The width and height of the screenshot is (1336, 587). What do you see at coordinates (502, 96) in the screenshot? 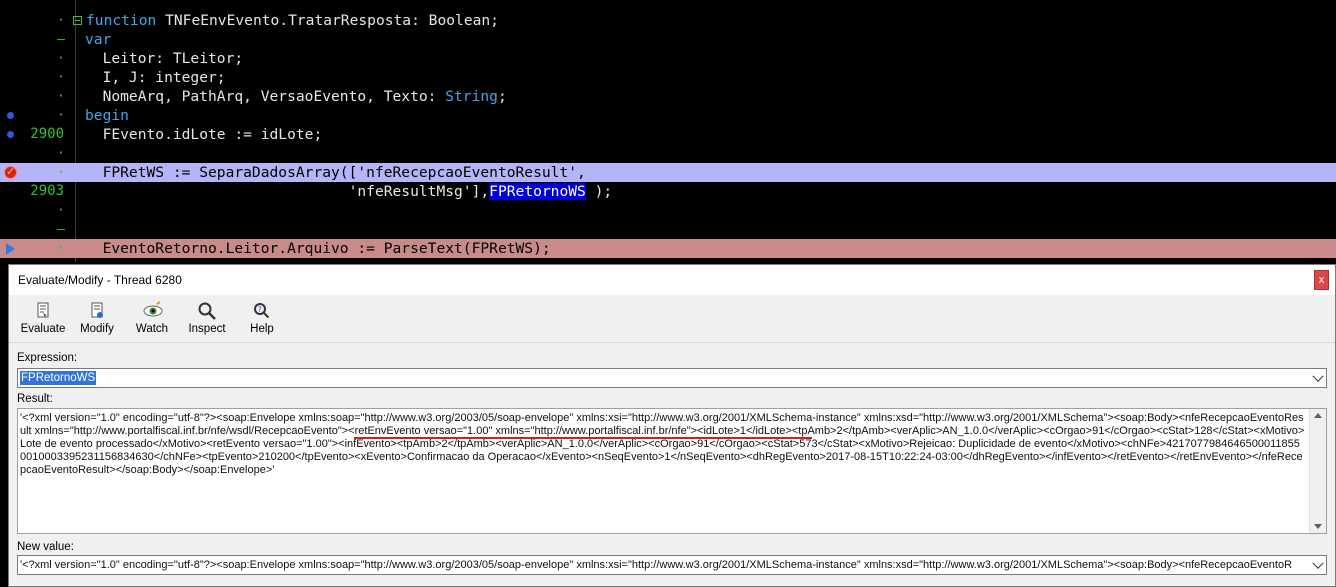
I see `code-token: ;` at bounding box center [502, 96].